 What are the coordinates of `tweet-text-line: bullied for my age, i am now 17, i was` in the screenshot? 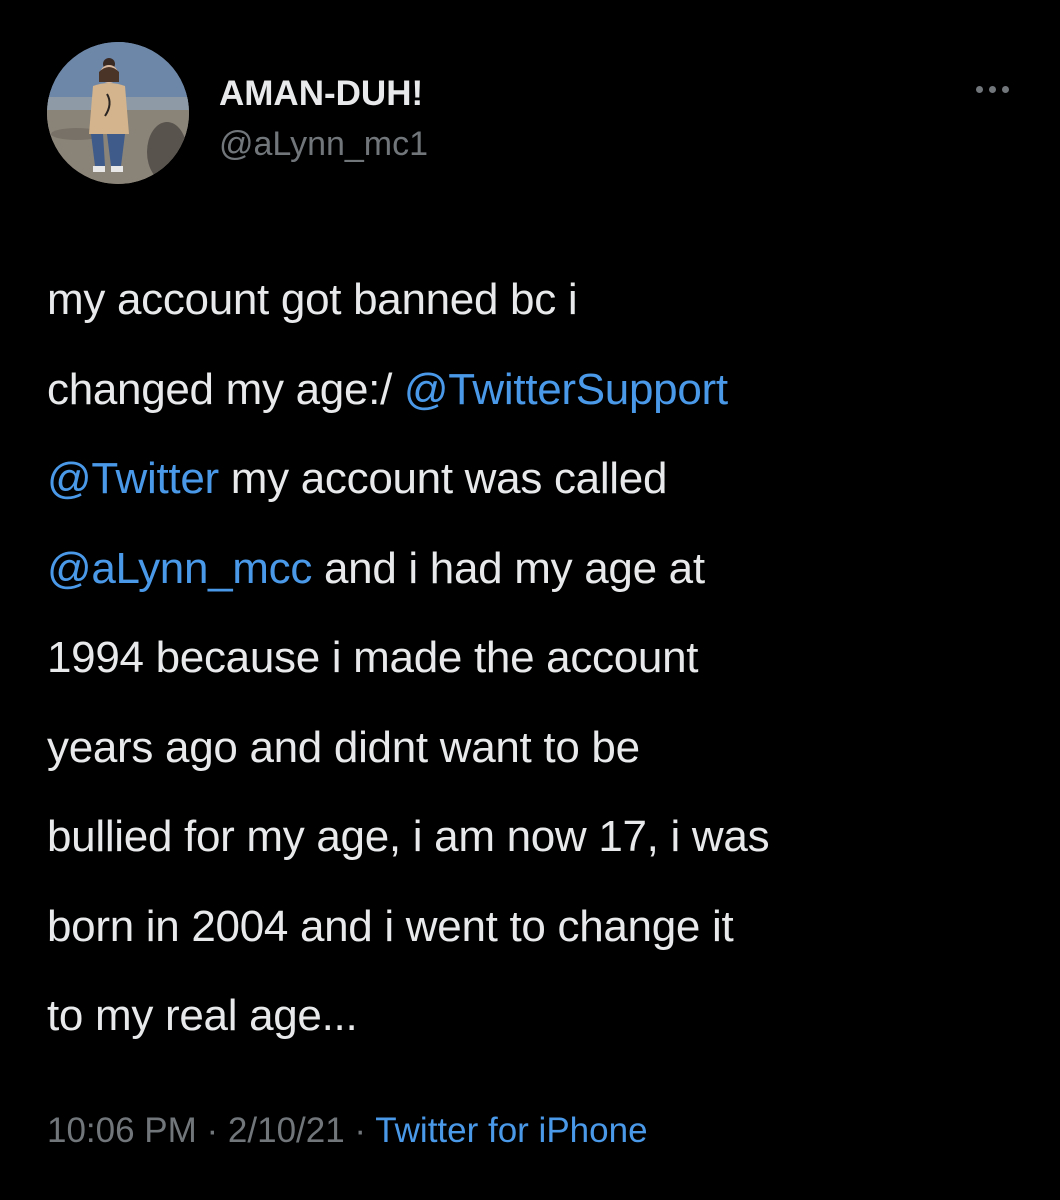 It's located at (542, 837).